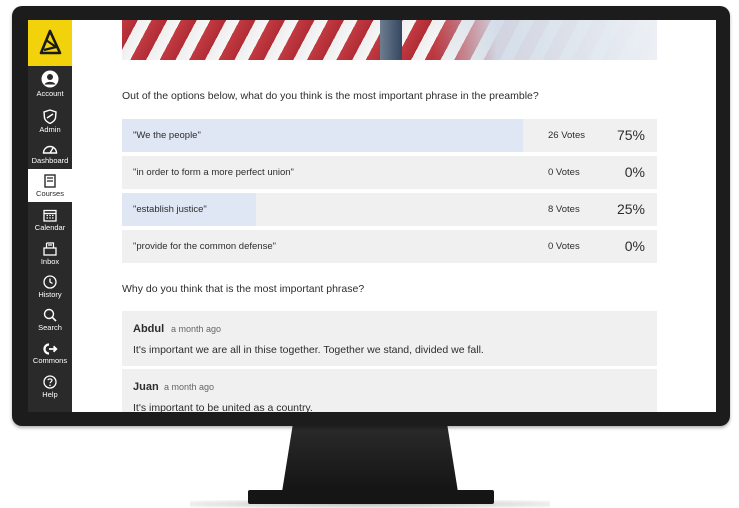 This screenshot has height=508, width=739. Describe the element at coordinates (50, 327) in the screenshot. I see `sidebar-item-label: Search` at that location.